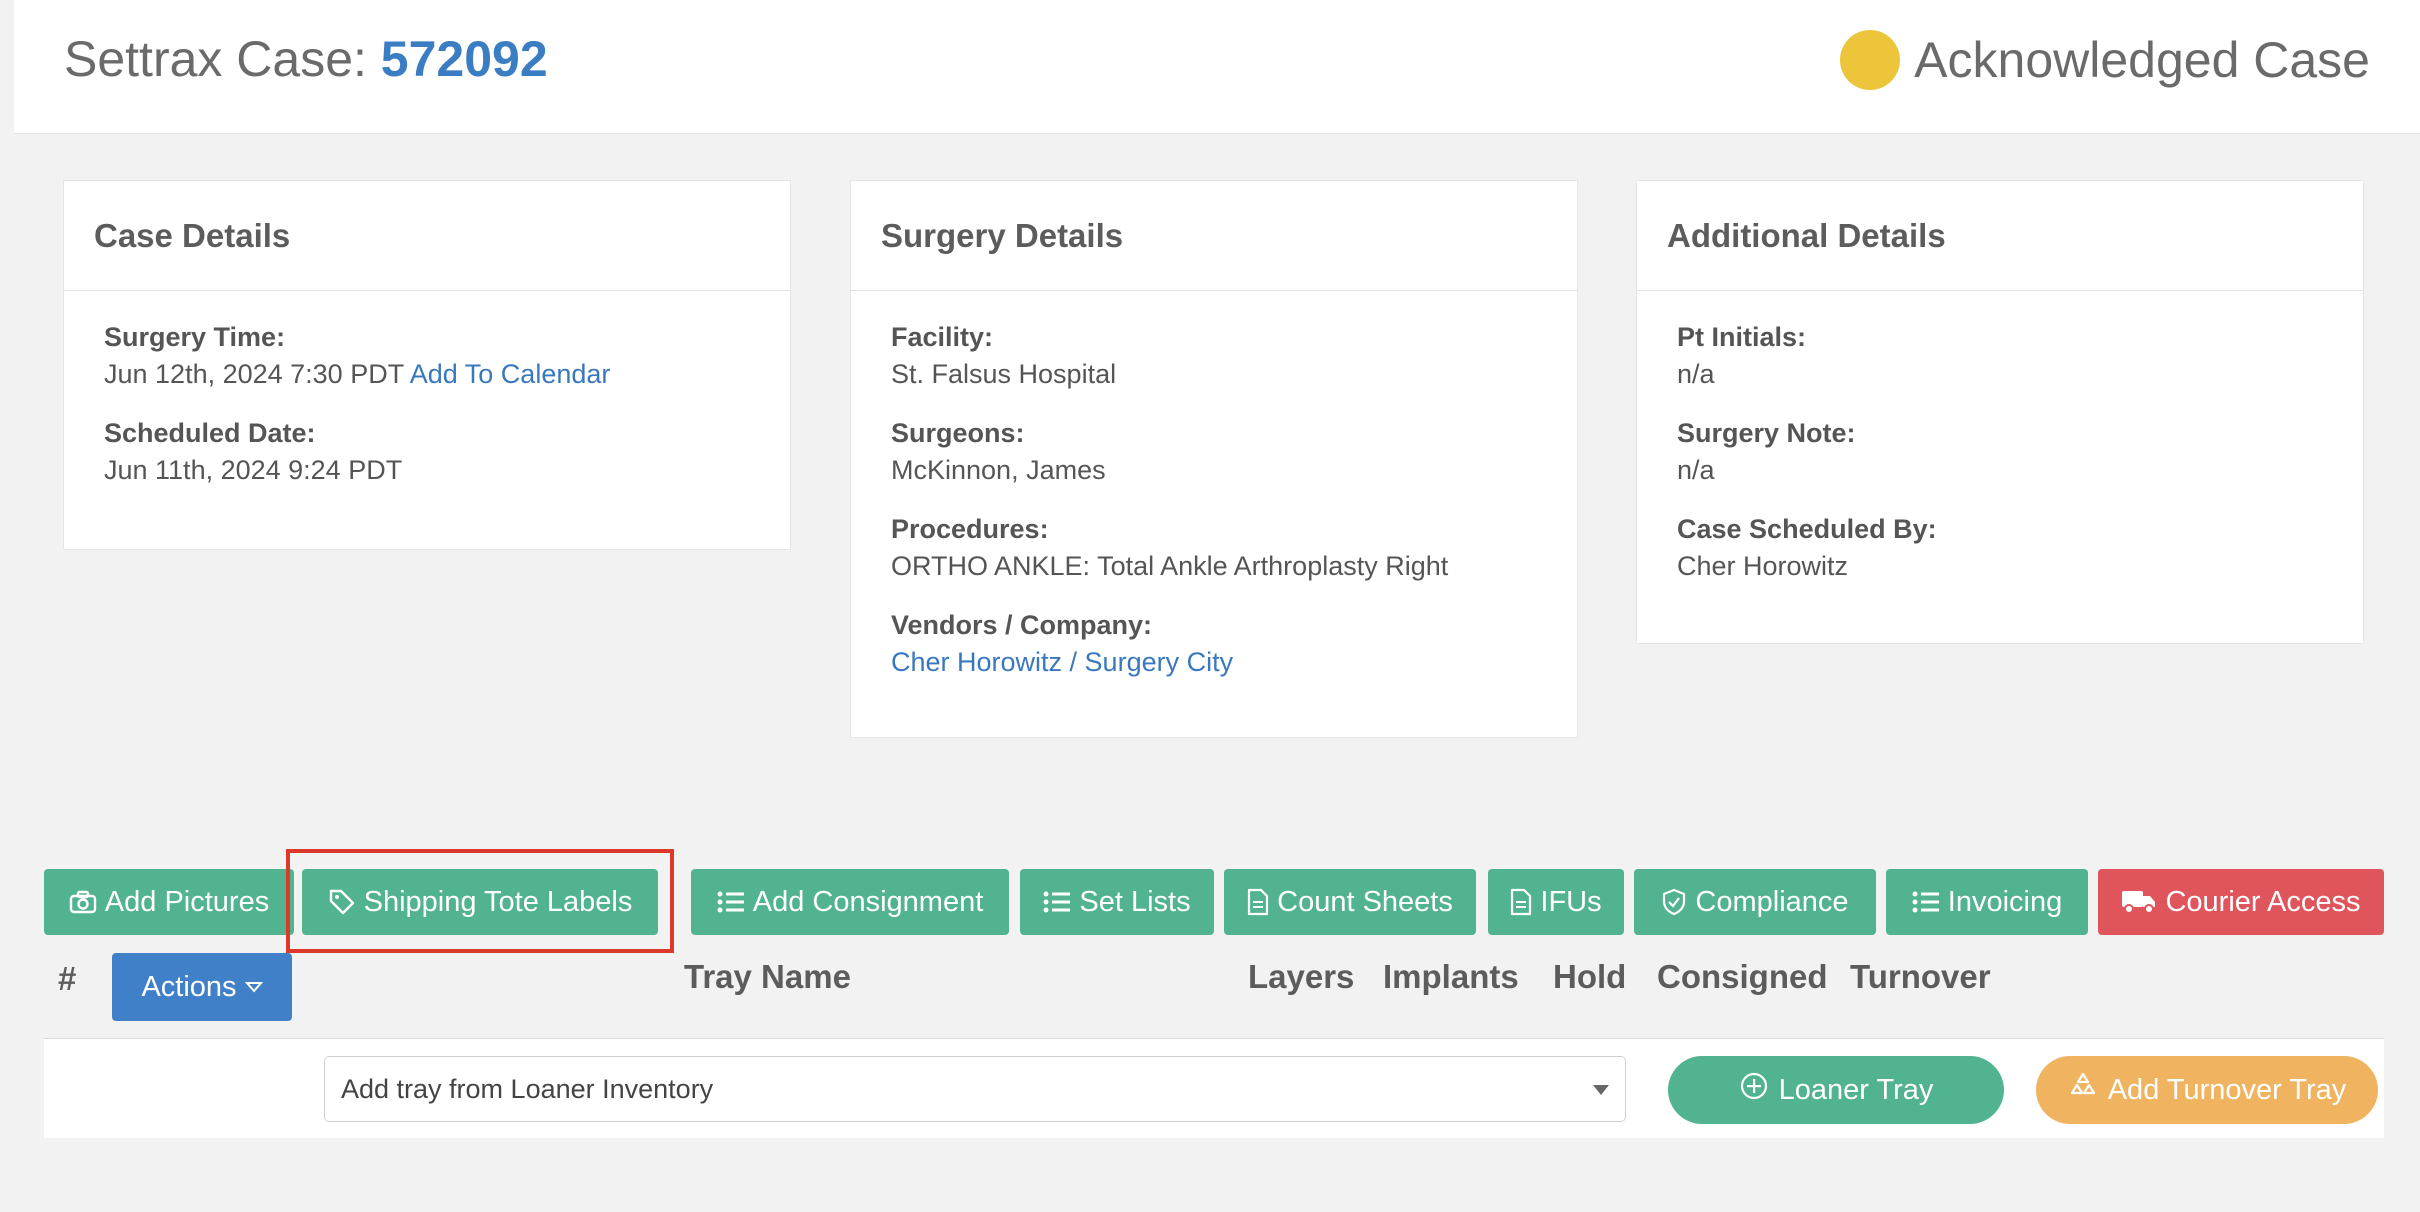  I want to click on column-turnover: Turnover, so click(1920, 976).